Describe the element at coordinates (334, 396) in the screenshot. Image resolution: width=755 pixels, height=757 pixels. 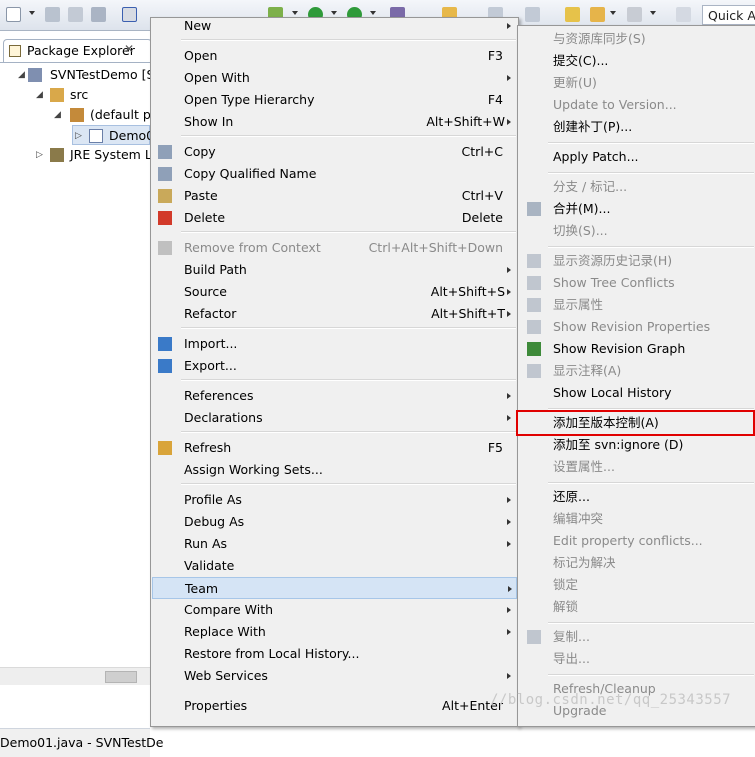
I see `menu-item-references: References` at that location.